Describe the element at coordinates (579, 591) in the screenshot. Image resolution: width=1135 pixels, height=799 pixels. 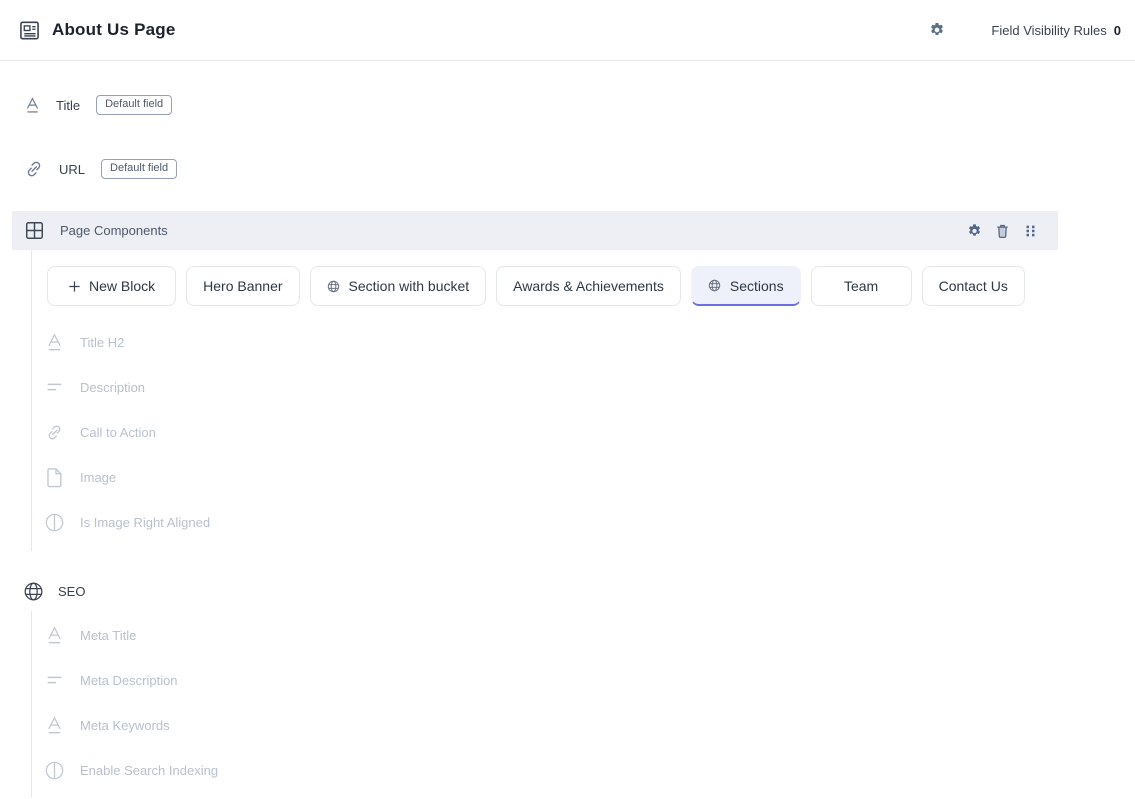
I see `seo-group-row: SEO` at that location.